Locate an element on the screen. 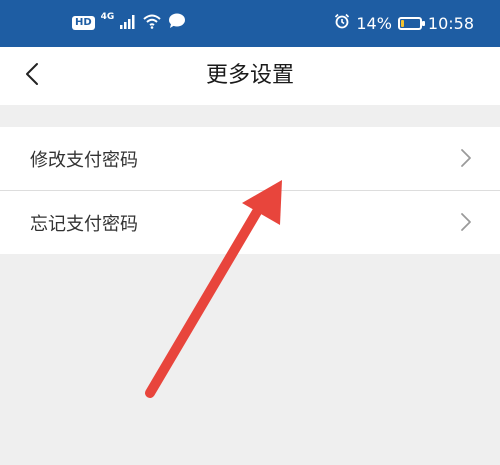  wifi-icon is located at coordinates (152, 23).